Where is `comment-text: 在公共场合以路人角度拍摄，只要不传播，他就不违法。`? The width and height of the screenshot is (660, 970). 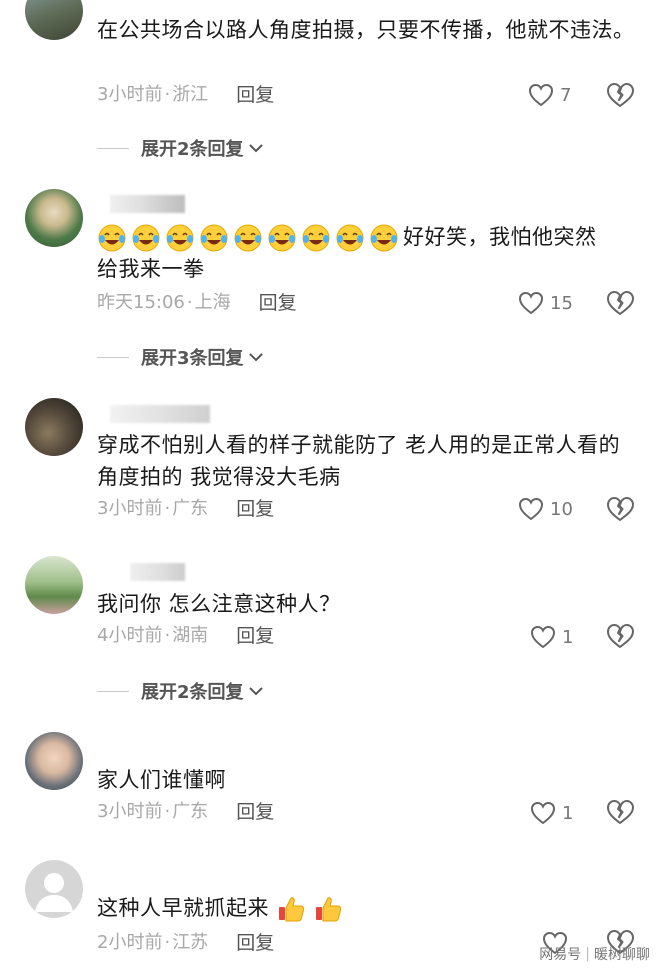
comment-text: 在公共场合以路人角度拍摄，只要不传播，他就不违法。 is located at coordinates (366, 30).